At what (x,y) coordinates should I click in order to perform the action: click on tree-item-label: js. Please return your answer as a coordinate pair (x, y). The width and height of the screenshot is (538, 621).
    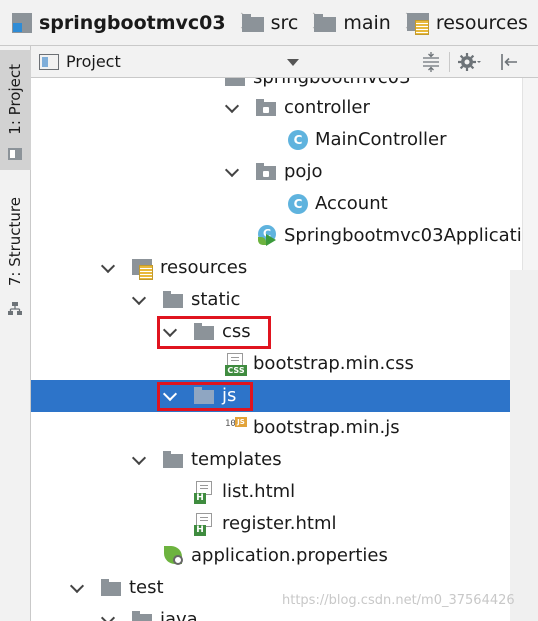
    Looking at the image, I should click on (229, 395).